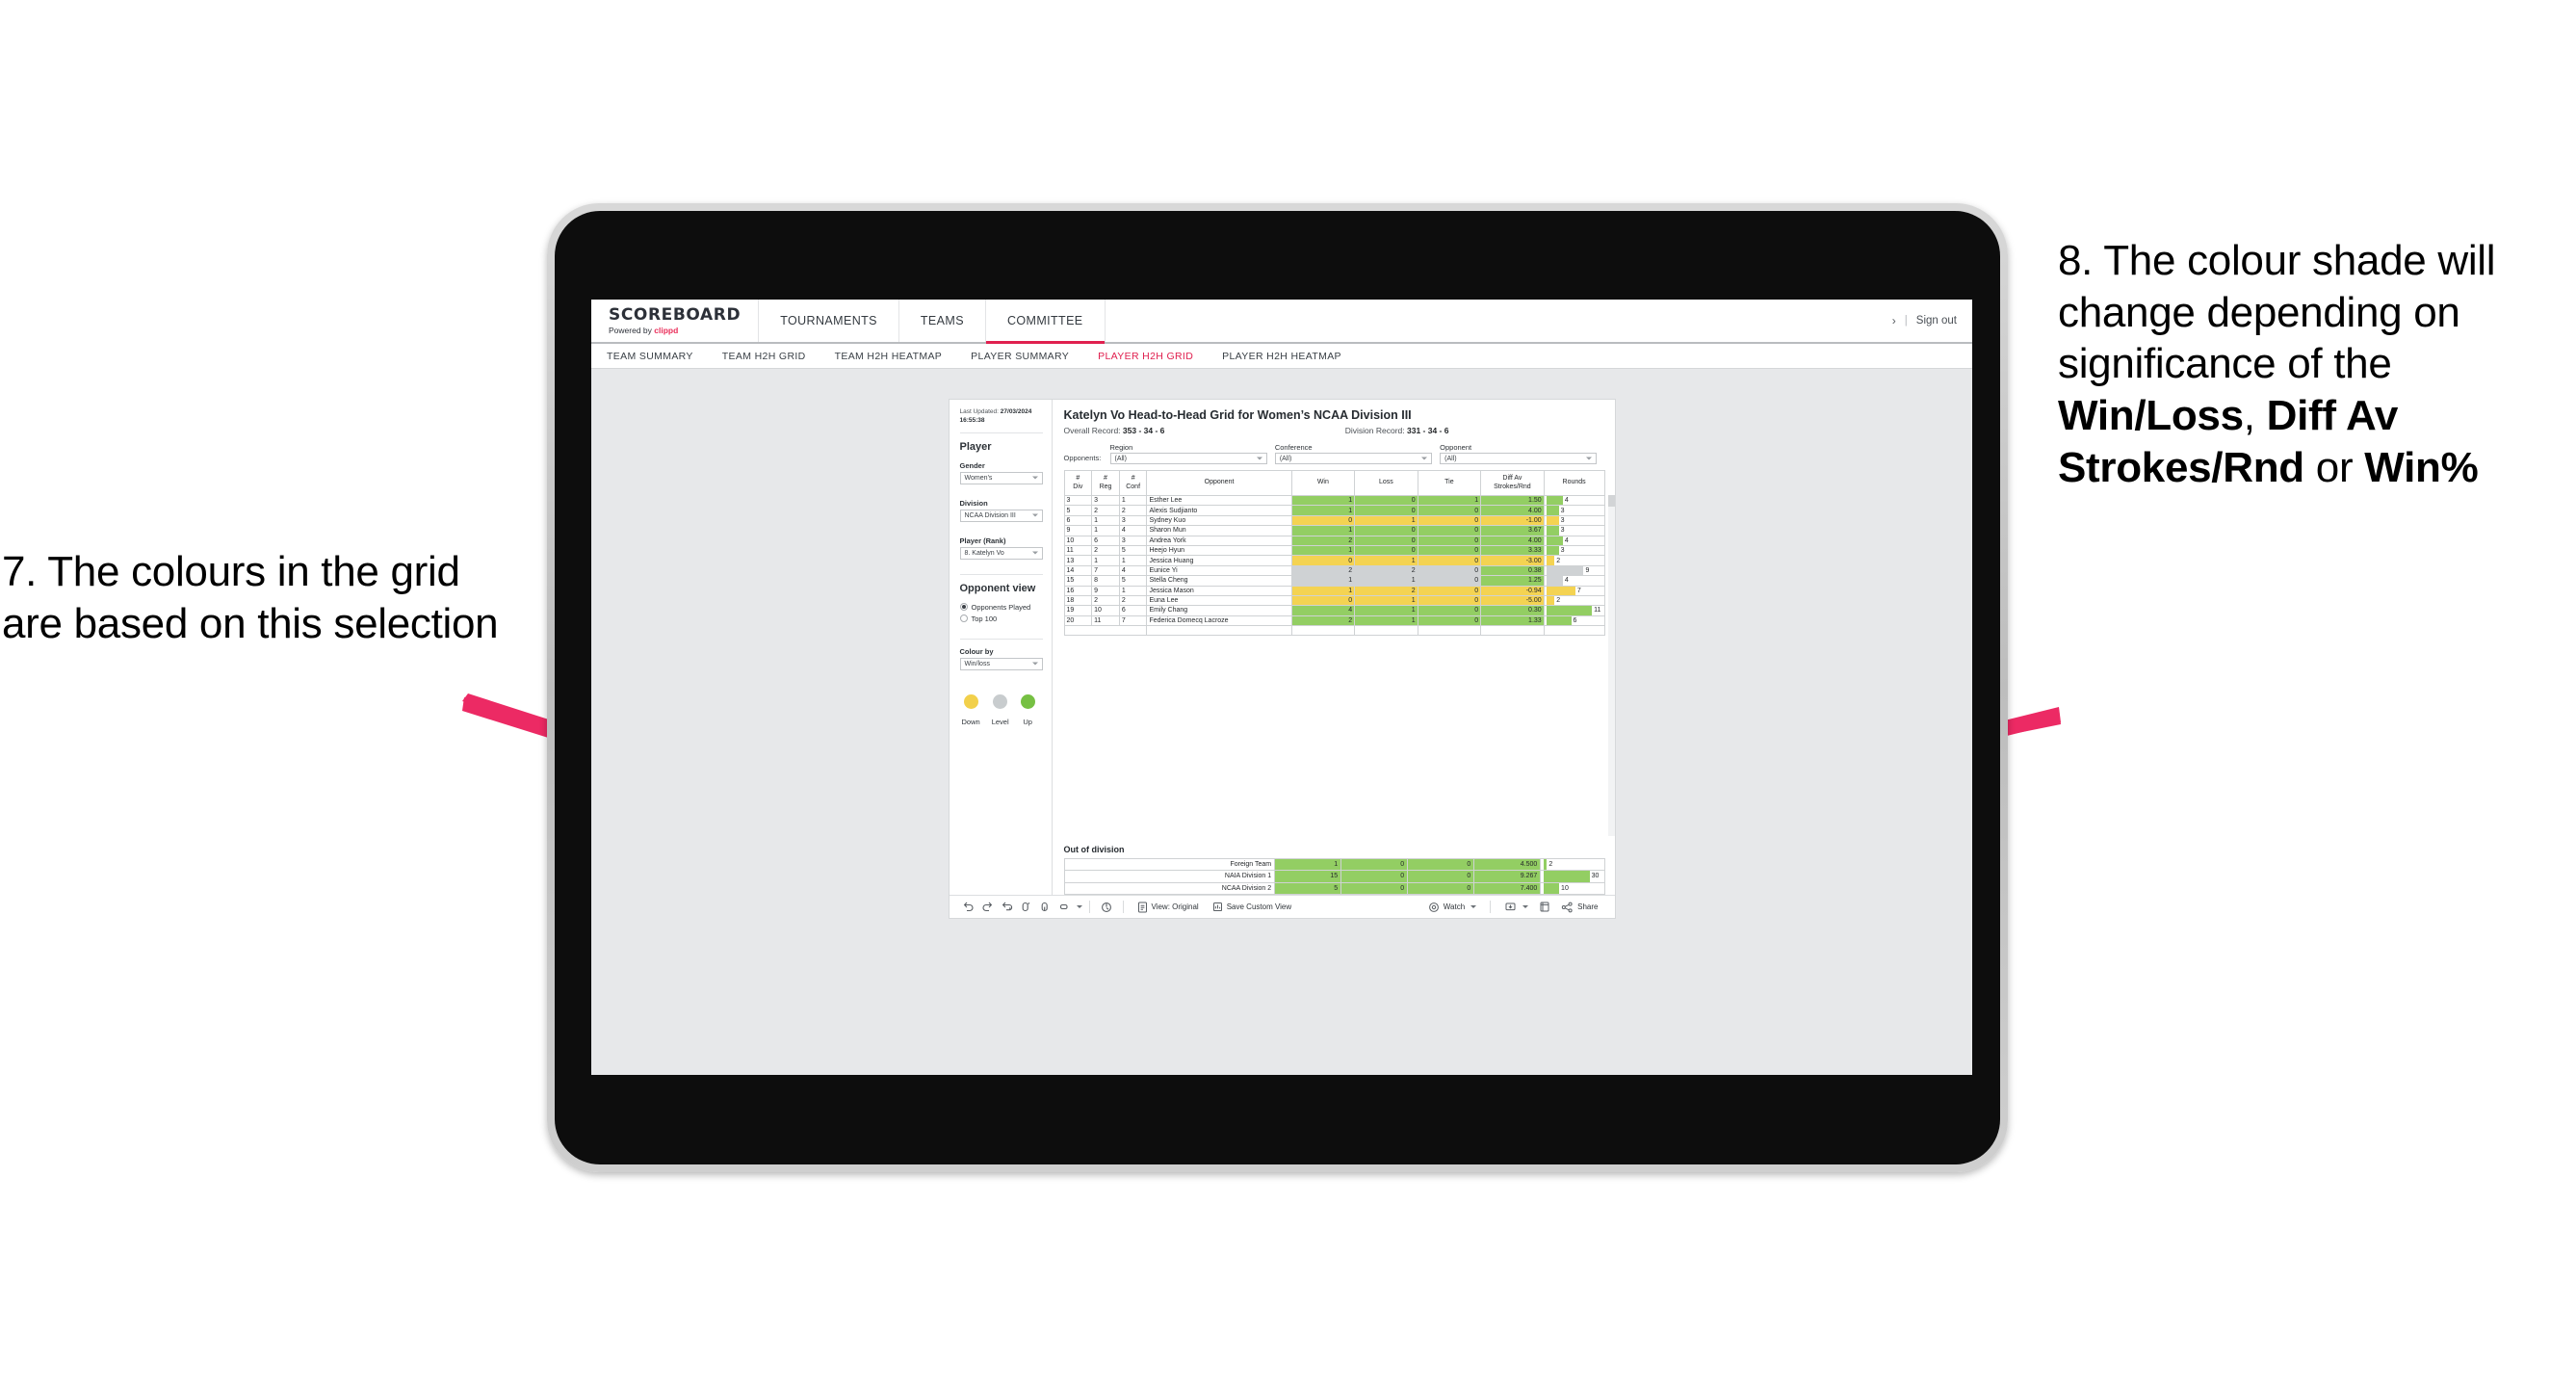 The image size is (2576, 1386). I want to click on table-row: Foreign Team 1 0 0 4.500 2, so click(1334, 864).